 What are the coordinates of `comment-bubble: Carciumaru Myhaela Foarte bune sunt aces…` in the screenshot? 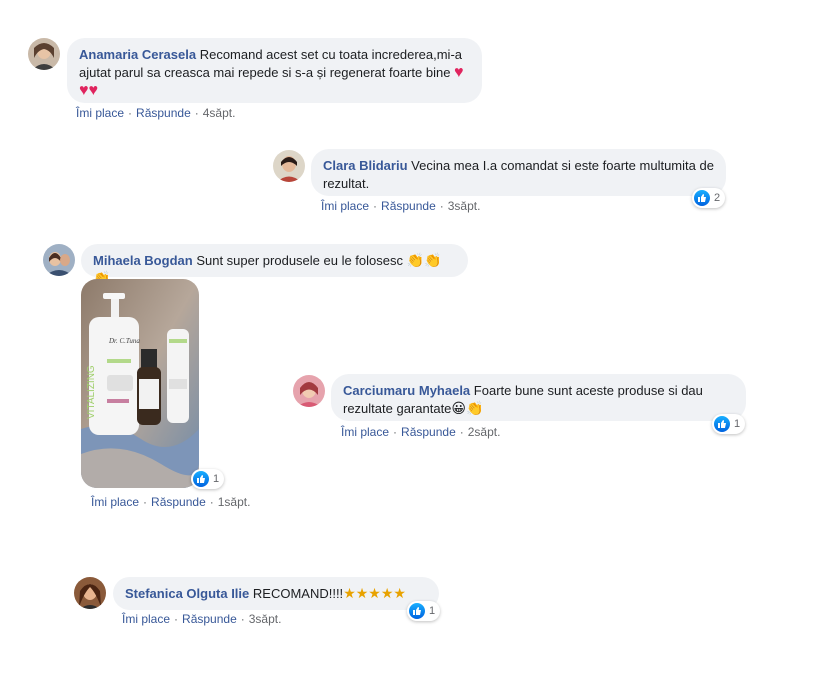 It's located at (538, 397).